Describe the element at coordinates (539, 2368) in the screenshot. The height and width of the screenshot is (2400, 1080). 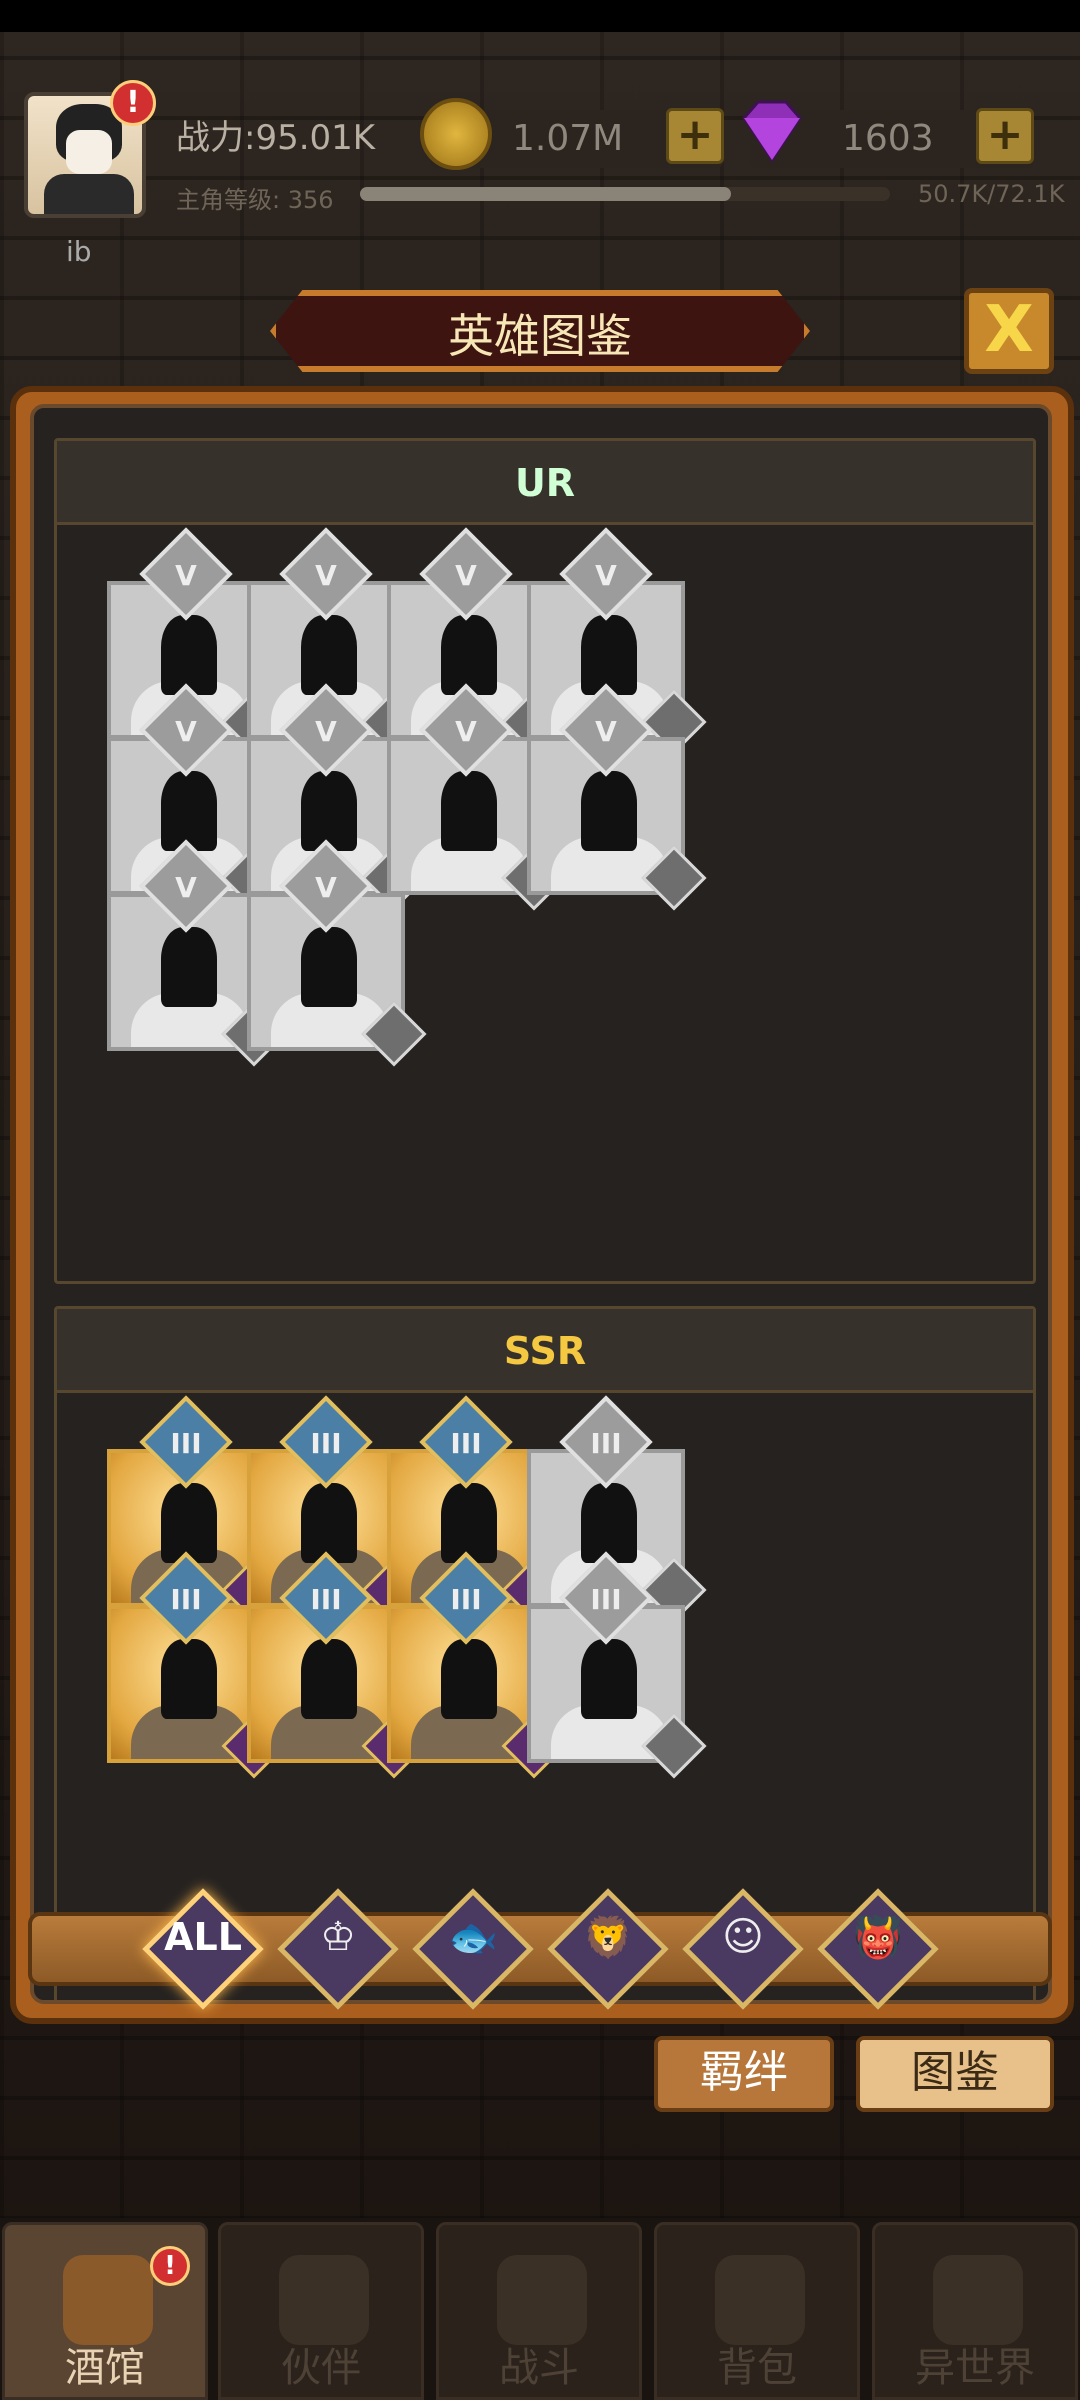
I see `nav-battle-label: 战斗` at that location.